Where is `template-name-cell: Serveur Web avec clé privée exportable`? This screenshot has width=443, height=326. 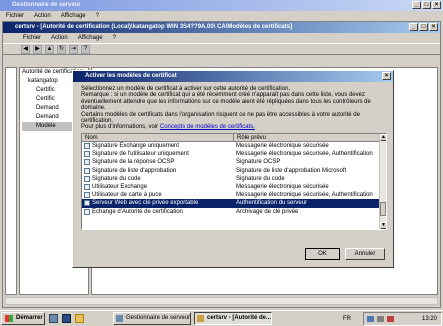 template-name-cell: Serveur Web avec clé privée exportable is located at coordinates (158, 203).